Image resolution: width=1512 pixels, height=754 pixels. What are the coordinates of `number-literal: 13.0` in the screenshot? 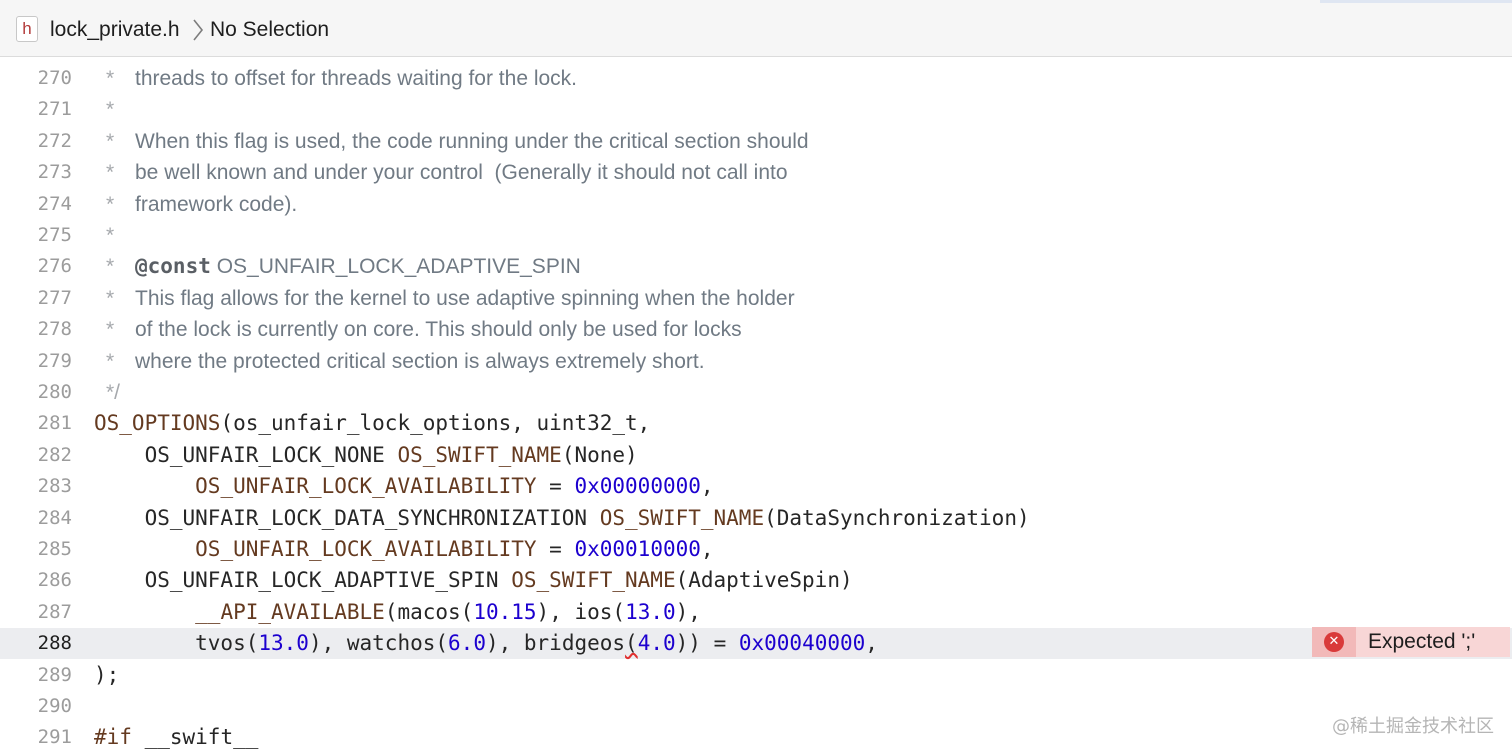 It's located at (650, 611).